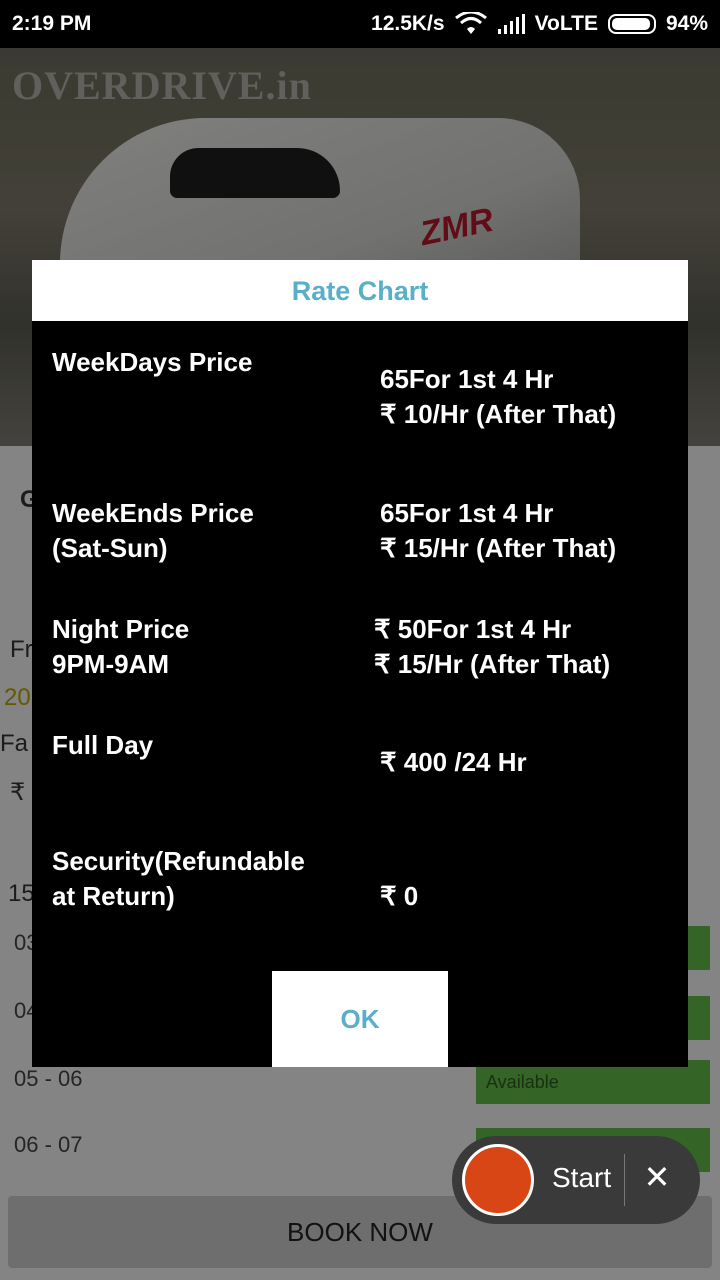  I want to click on weekdays-price-label: WeekDays Price, so click(152, 362).